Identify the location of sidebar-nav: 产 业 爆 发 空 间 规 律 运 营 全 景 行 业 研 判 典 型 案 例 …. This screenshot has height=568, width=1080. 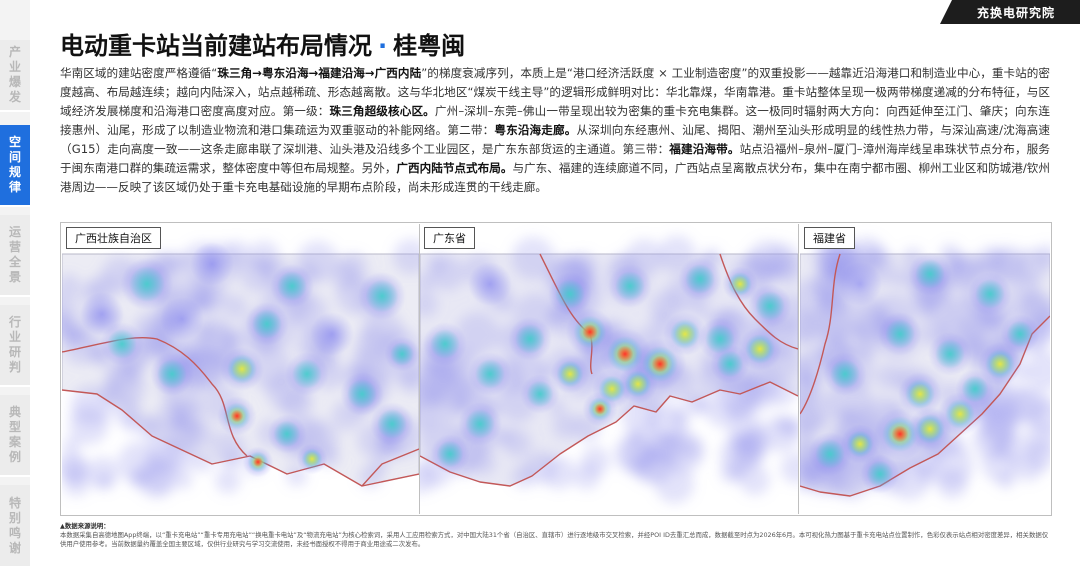
(15, 284).